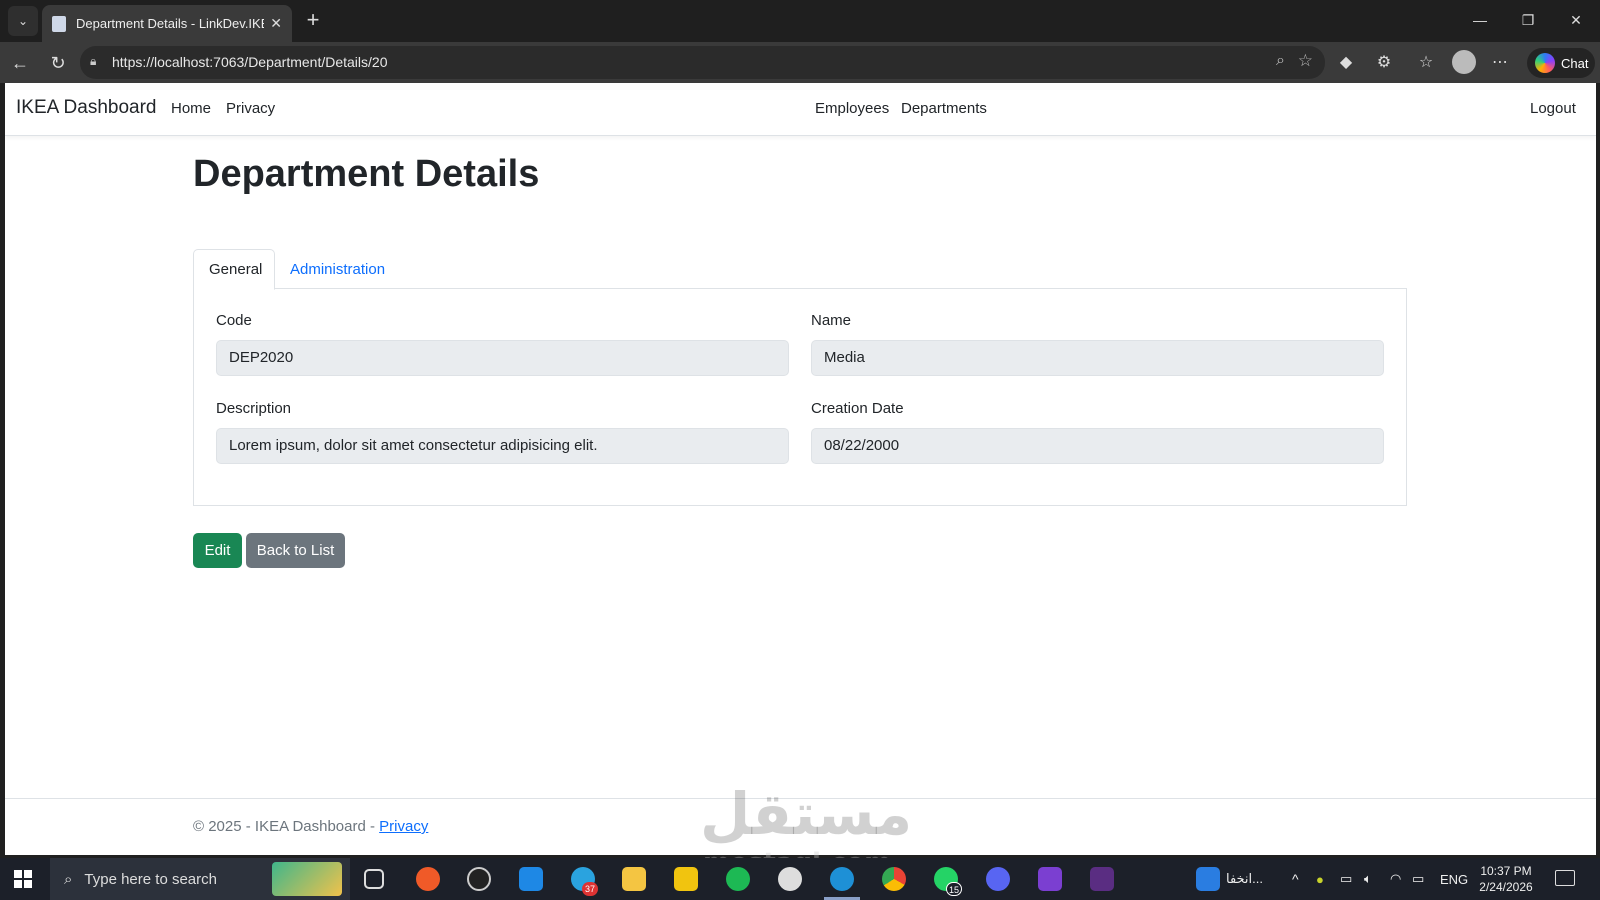  I want to click on clock-date: 2/24/2026, so click(1506, 887).